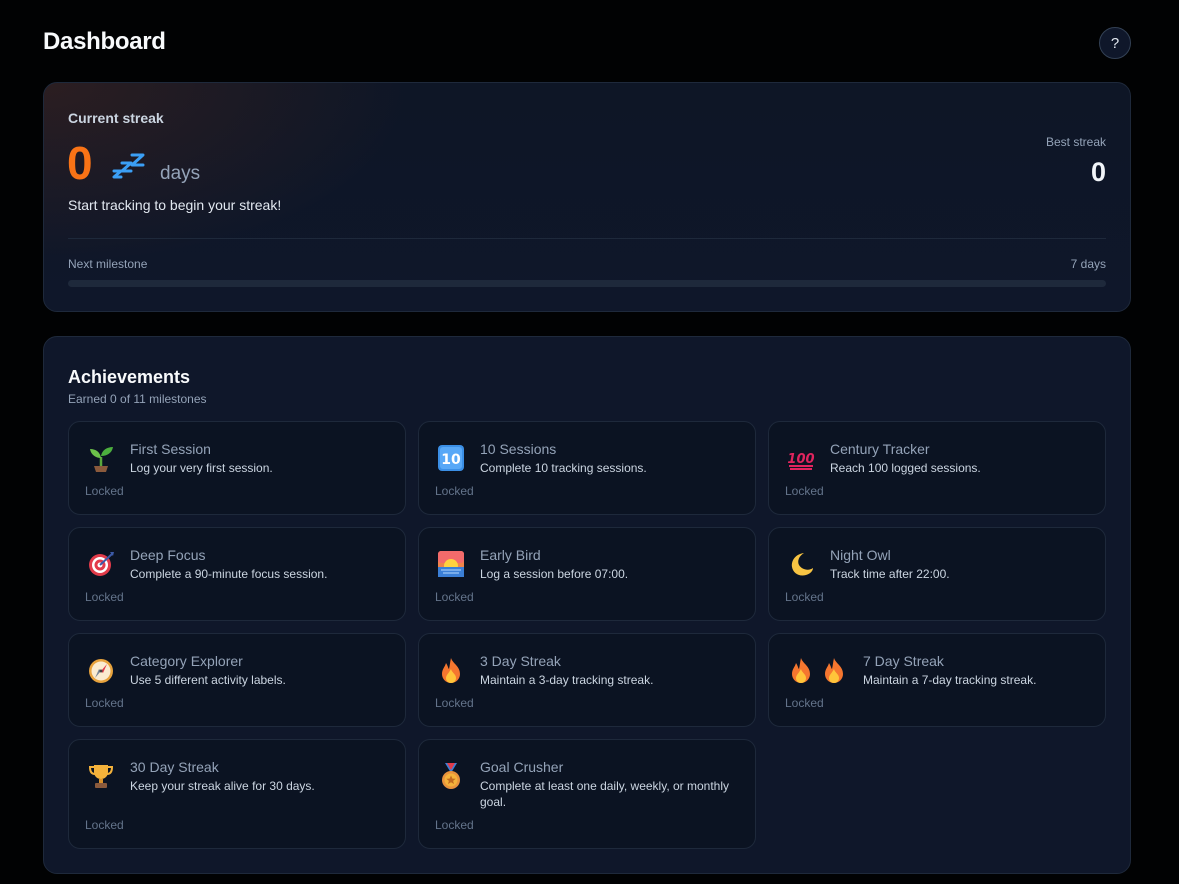 This screenshot has height=884, width=1179. I want to click on achievement-name: Night Owl, so click(860, 555).